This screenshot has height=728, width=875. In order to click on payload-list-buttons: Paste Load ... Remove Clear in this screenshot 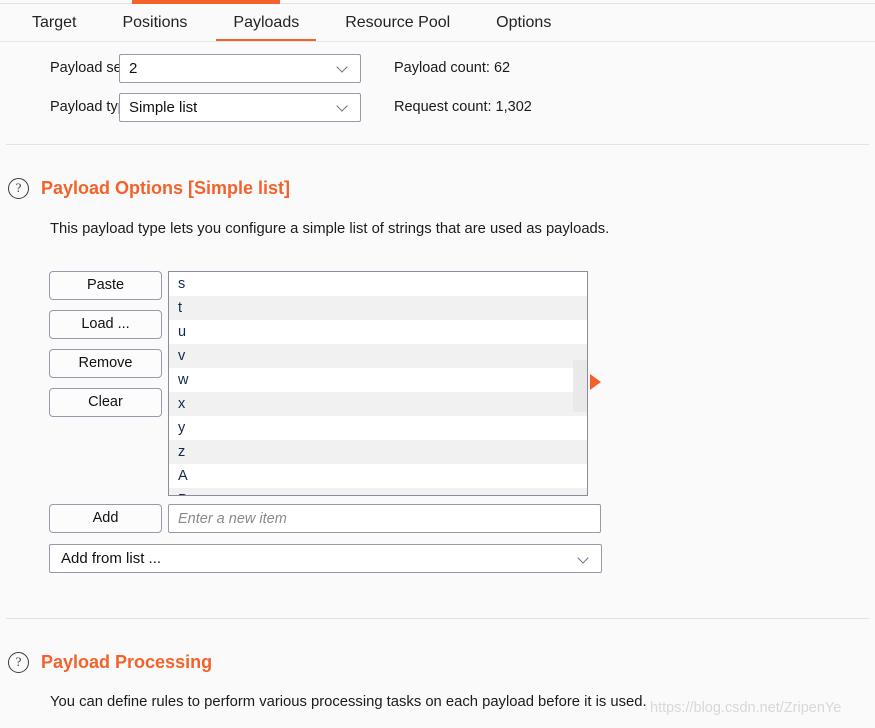, I will do `click(105, 349)`.